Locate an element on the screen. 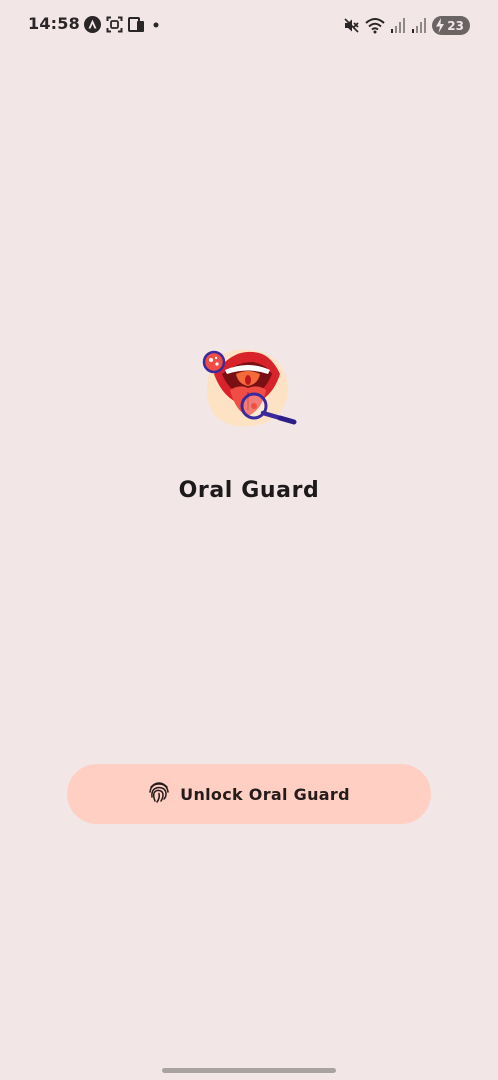 Image resolution: width=498 pixels, height=1080 pixels. battery-charging-icon: 23 is located at coordinates (451, 25).